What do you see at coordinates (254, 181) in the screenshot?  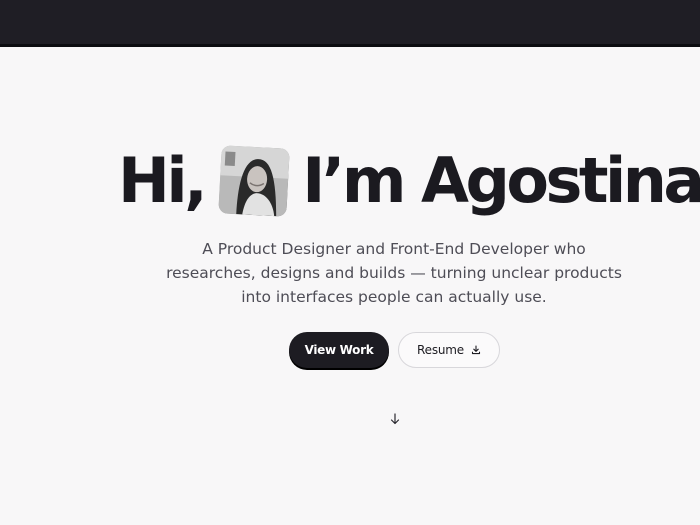 I see `profile-photo` at bounding box center [254, 181].